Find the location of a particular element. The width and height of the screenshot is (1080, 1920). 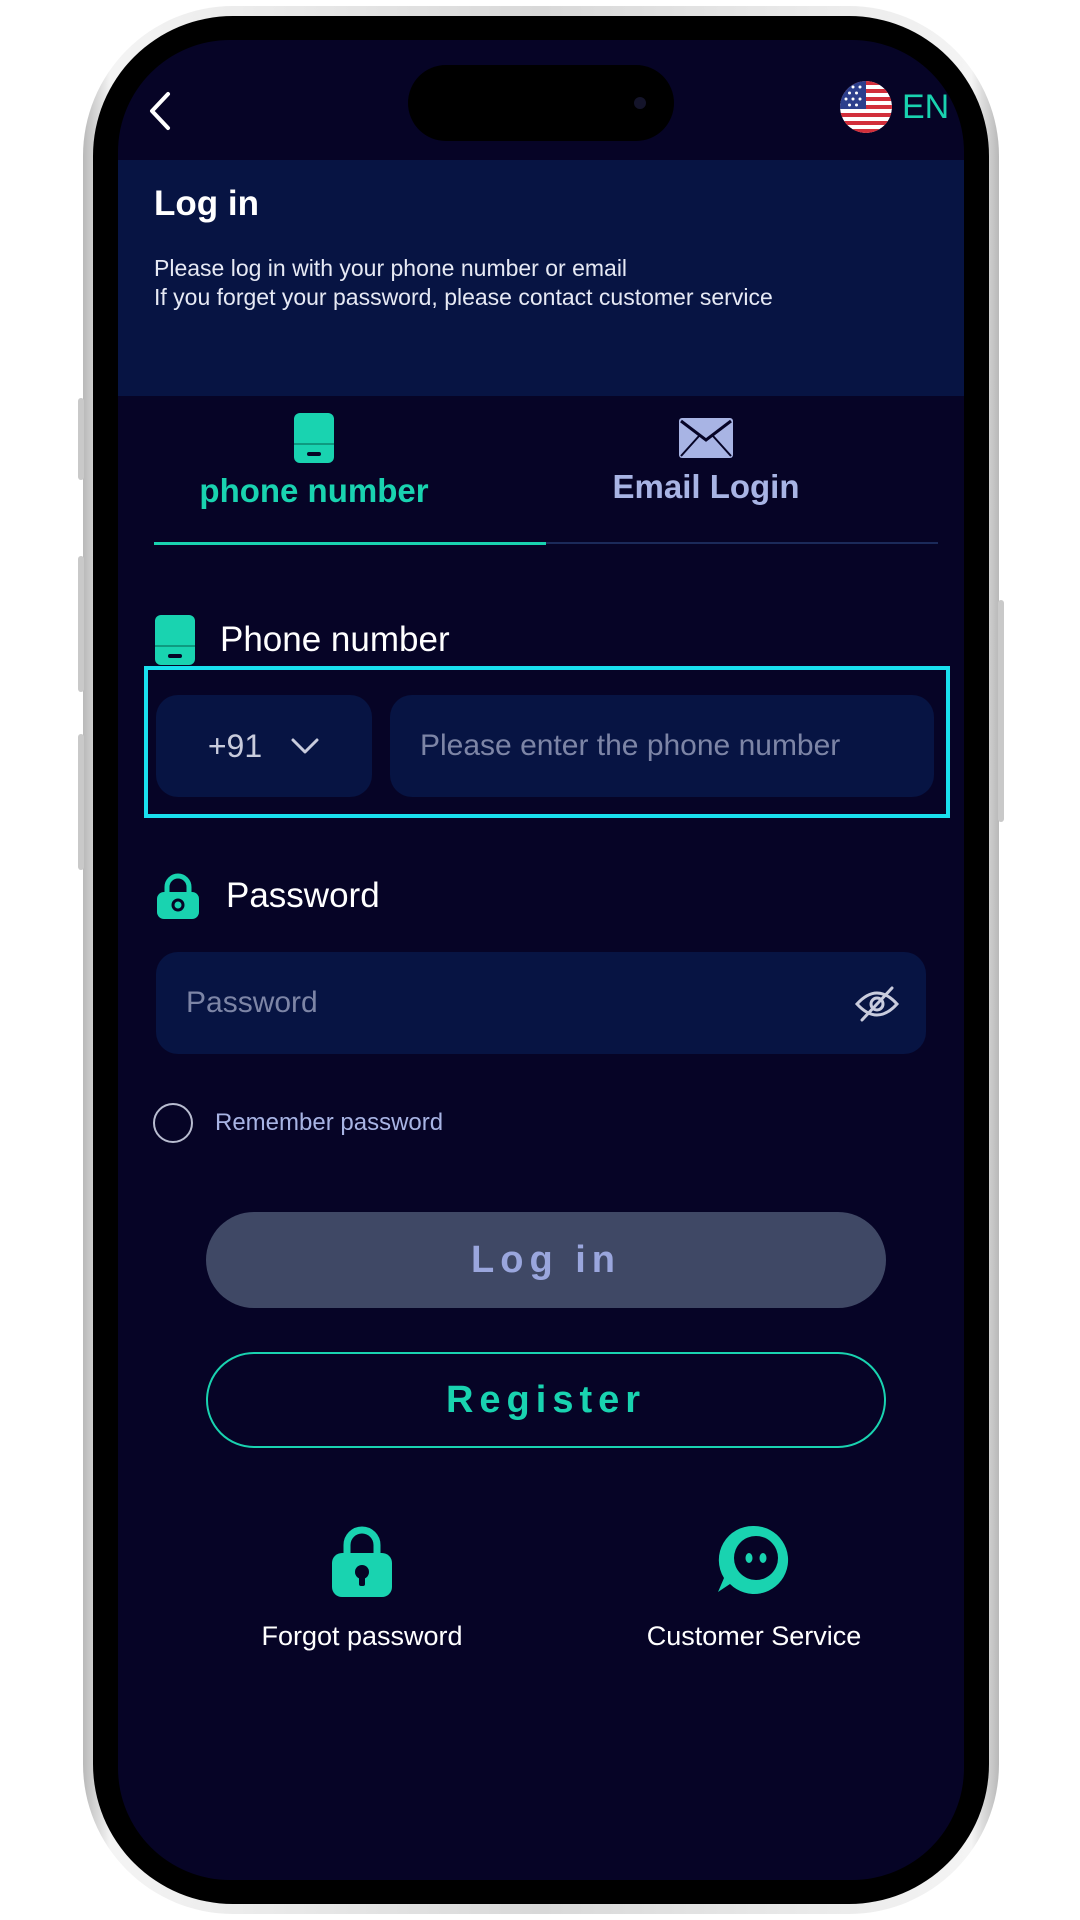

register-button: Register is located at coordinates (546, 1400).